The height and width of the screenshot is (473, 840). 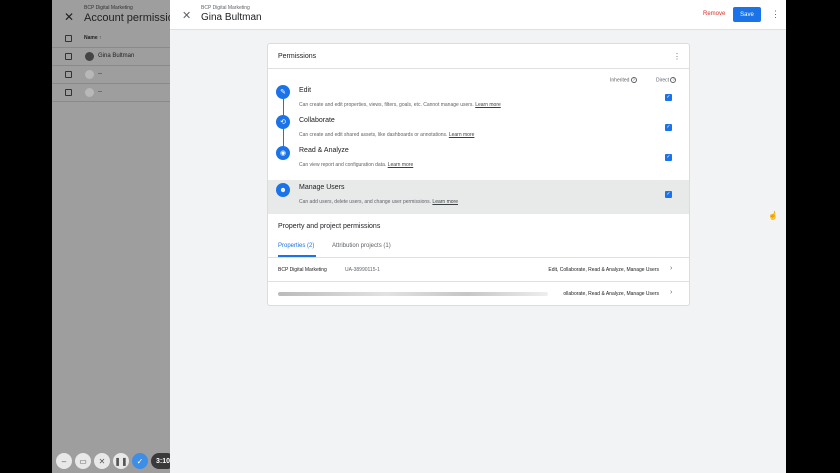 What do you see at coordinates (714, 14) in the screenshot?
I see `remove-button: Remove` at bounding box center [714, 14].